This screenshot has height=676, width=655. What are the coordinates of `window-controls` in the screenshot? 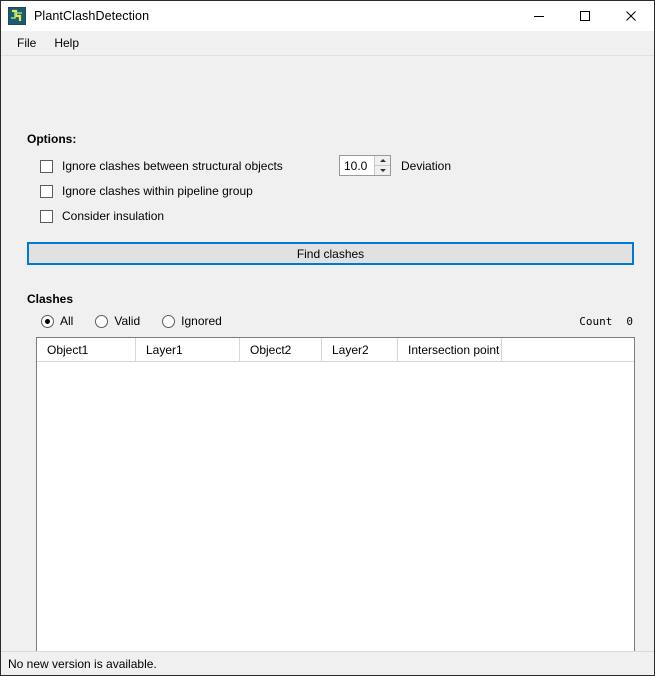 It's located at (585, 16).